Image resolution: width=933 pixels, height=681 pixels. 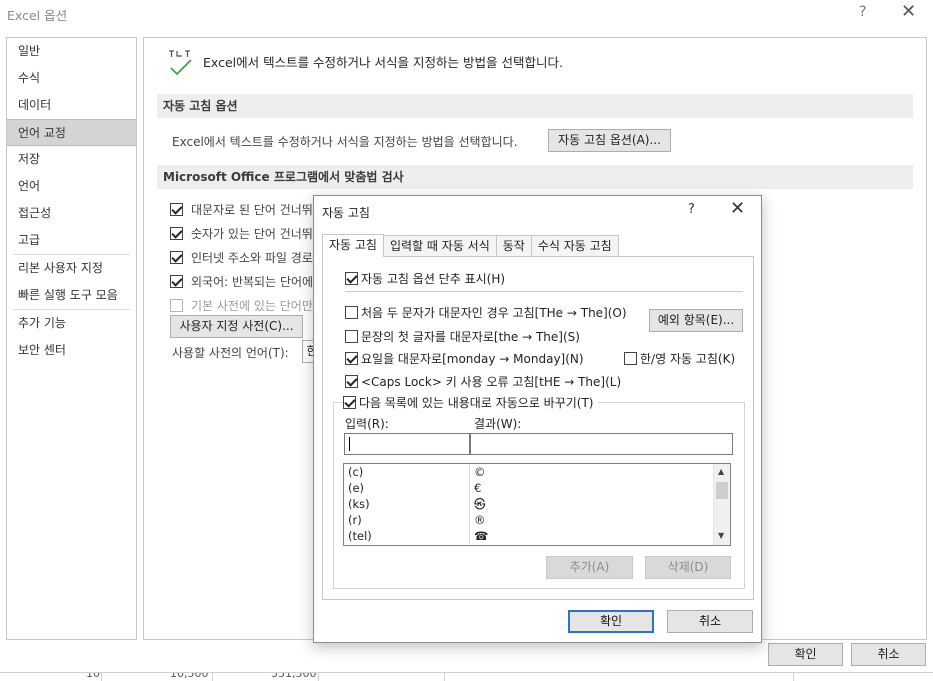 I want to click on nav-item-advanced: 고급, so click(x=71, y=240).